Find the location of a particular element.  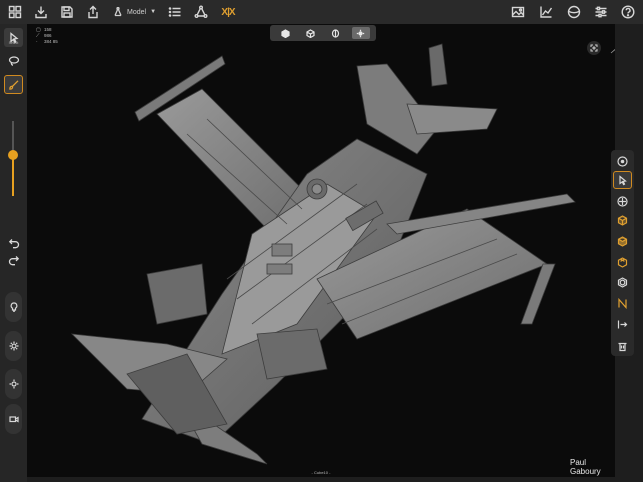

render-sun-icon is located at coordinates (360, 33).